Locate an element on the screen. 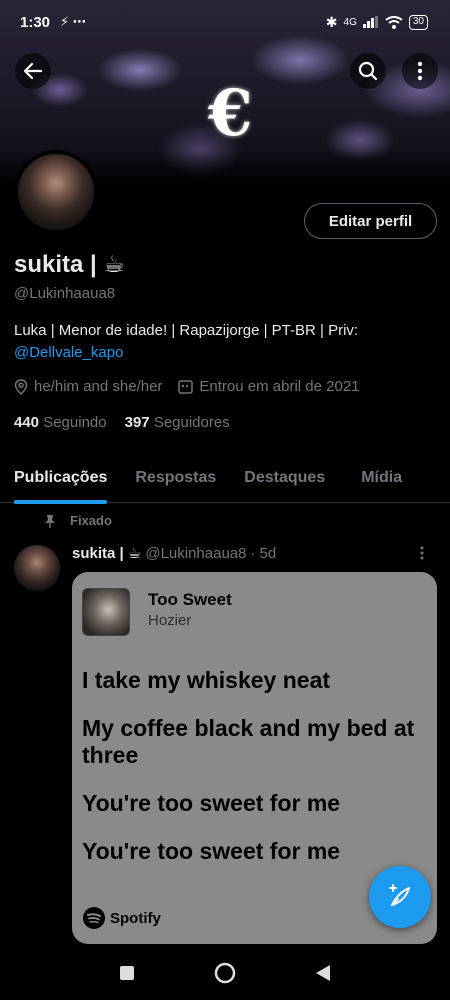  status-right: ✱ 4G 30 is located at coordinates (377, 22).